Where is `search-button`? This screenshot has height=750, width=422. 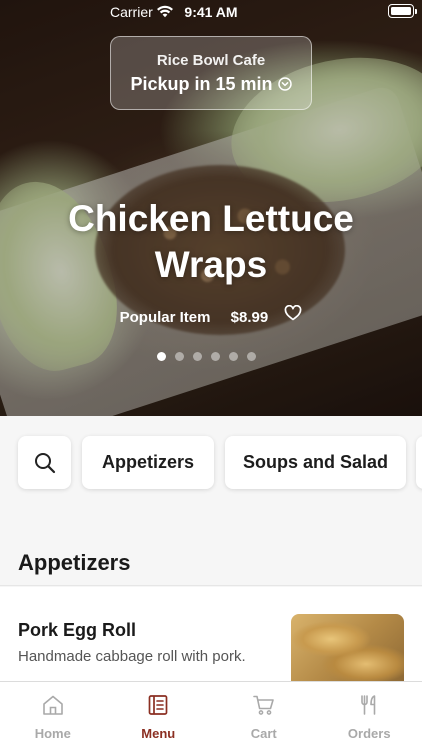 search-button is located at coordinates (44, 462).